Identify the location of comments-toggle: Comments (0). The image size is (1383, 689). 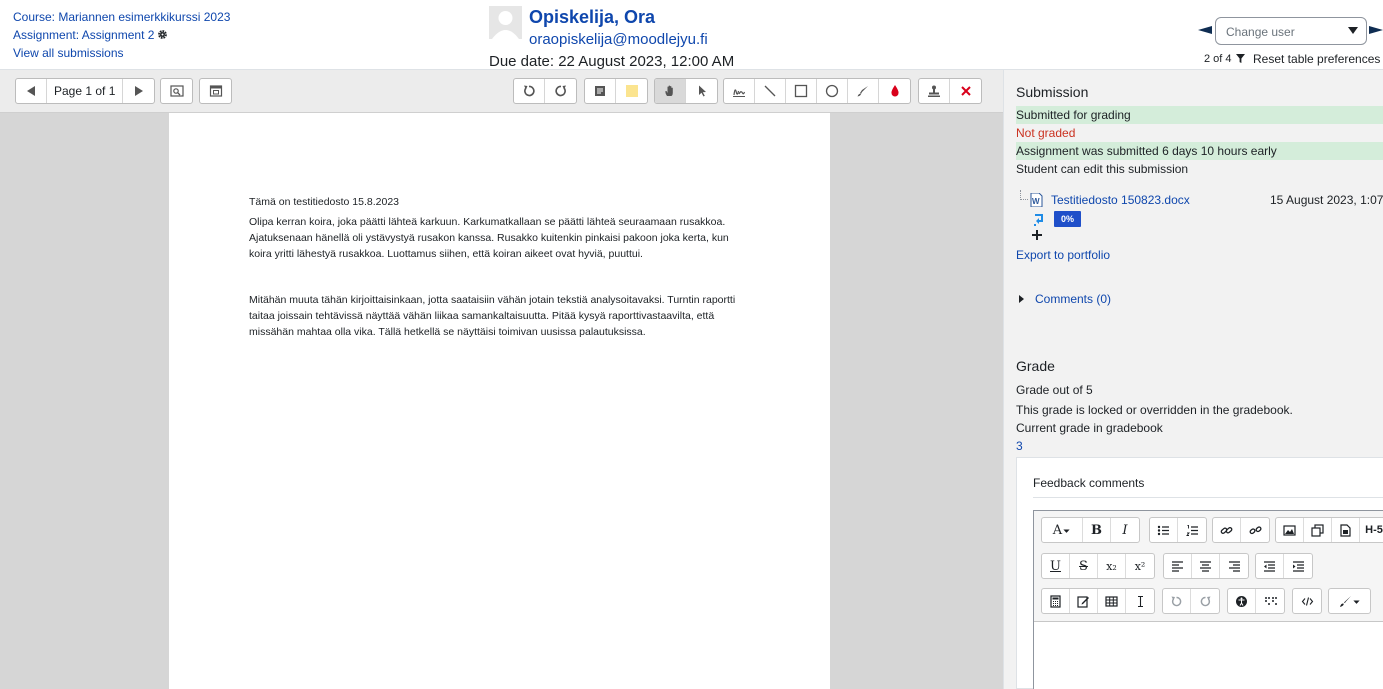
(1065, 299).